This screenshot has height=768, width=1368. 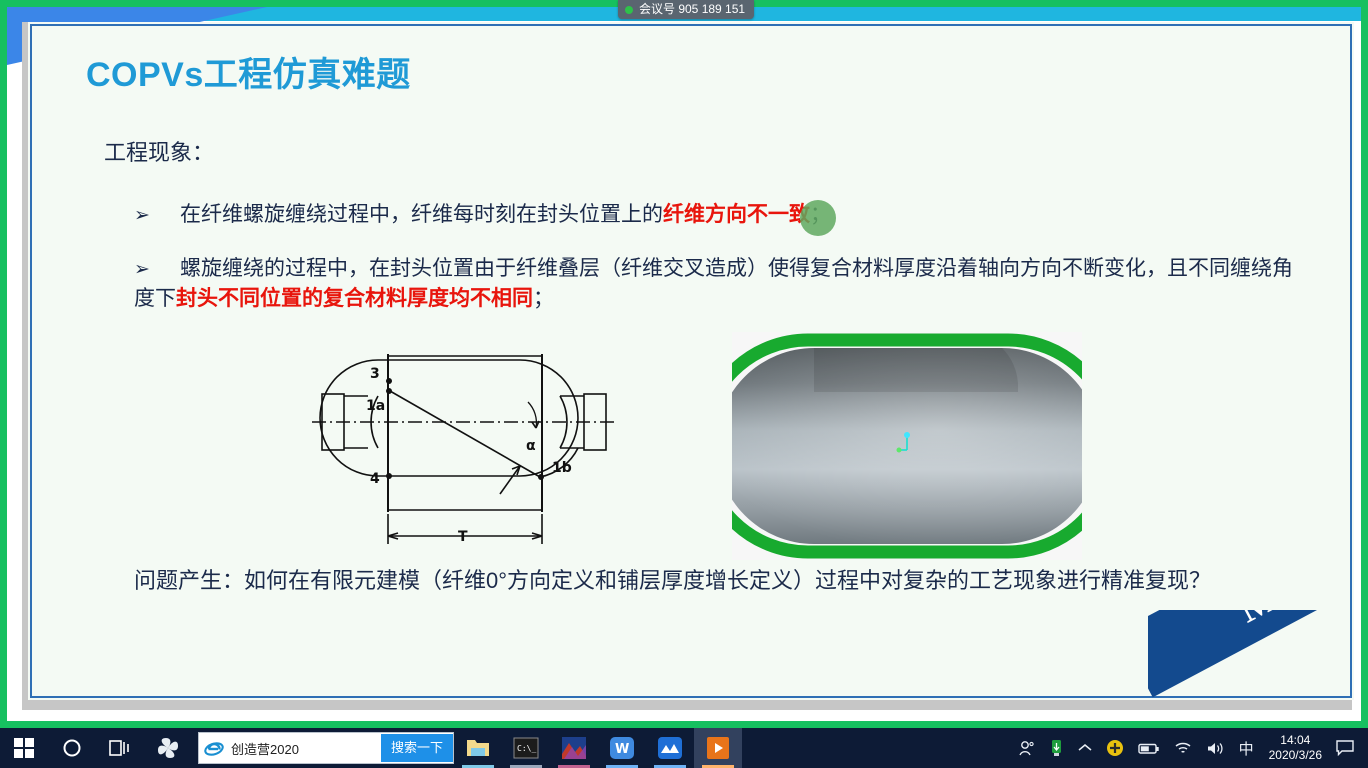 What do you see at coordinates (629, 9) in the screenshot?
I see `meeting-status-dot` at bounding box center [629, 9].